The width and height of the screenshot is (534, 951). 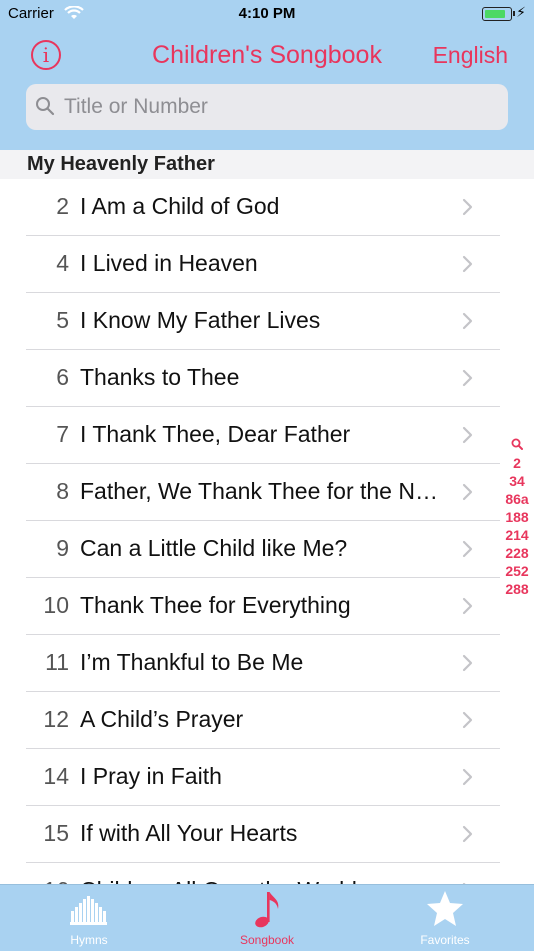 I want to click on song-number: 8, so click(x=62, y=491).